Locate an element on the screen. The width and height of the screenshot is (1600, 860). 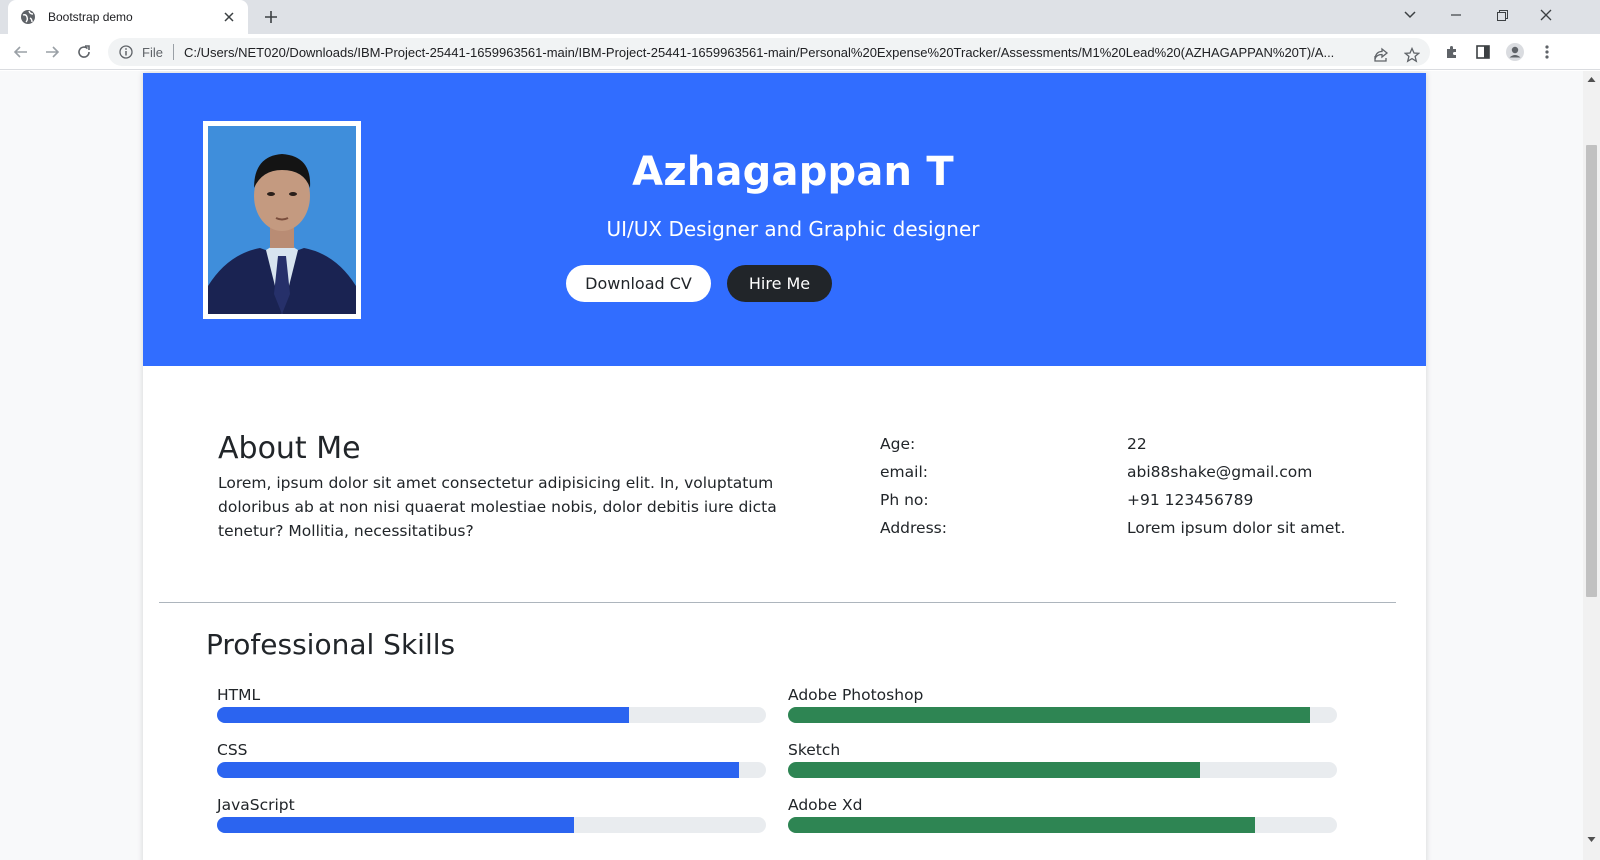
tab-title: Bootstrap demo is located at coordinates (90, 17).